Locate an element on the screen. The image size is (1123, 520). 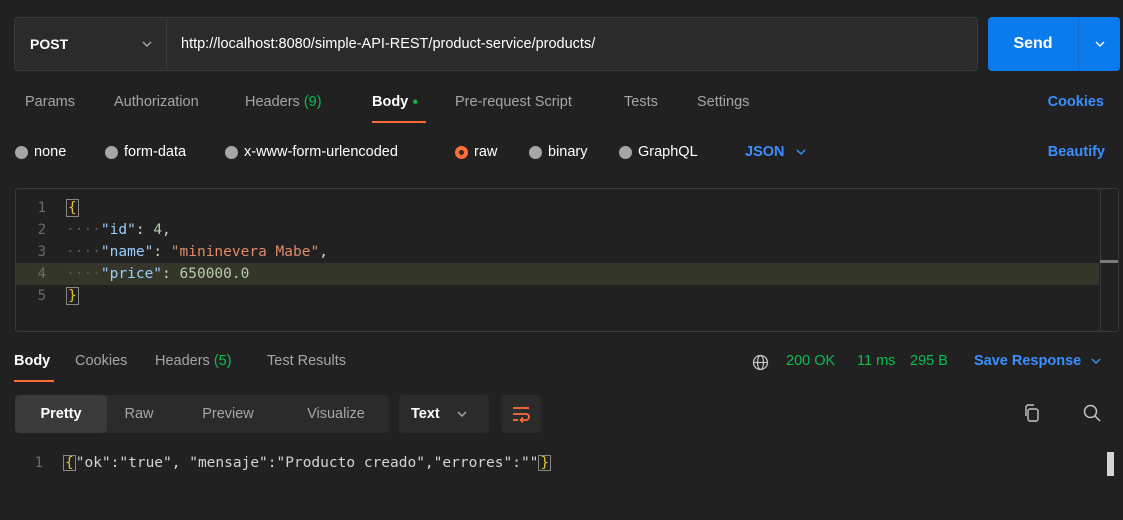
response-tabs: Body Cookies Headers (5) Test Results is located at coordinates (564, 367).